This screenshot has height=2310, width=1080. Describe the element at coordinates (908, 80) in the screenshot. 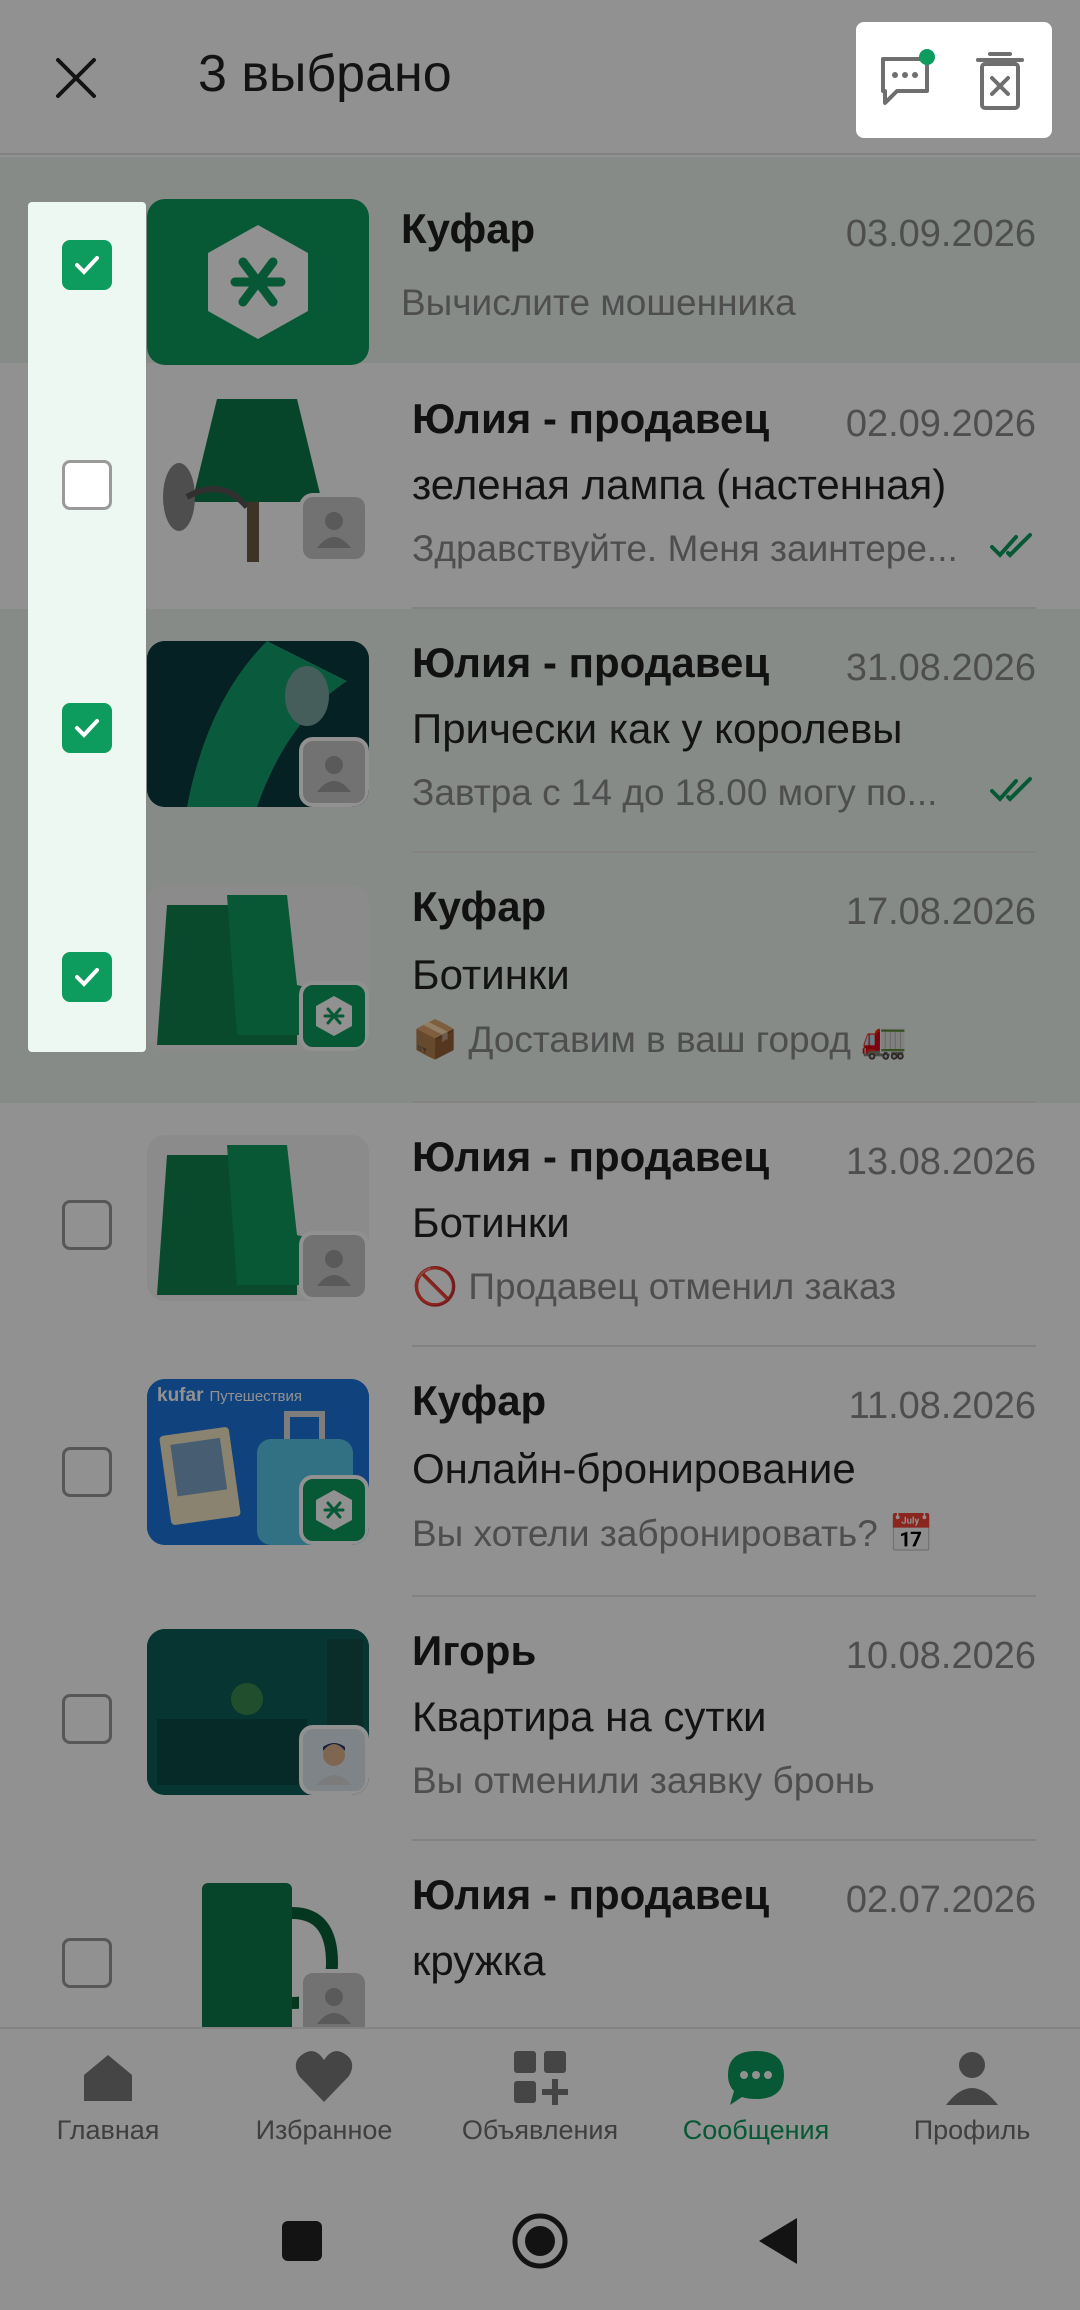

I see `new-message-button` at that location.